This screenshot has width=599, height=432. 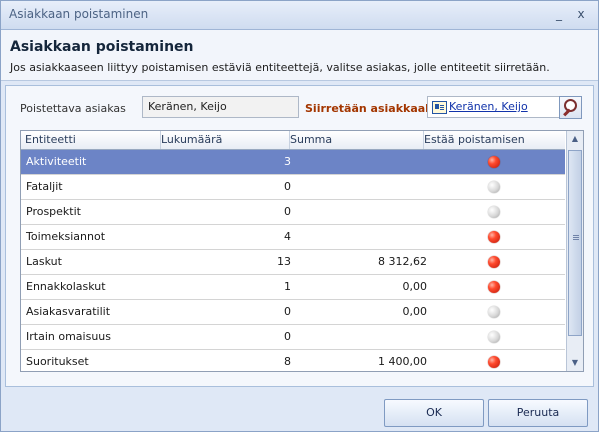 I want to click on move-to-customer-field: Keränen, Keijo, so click(x=494, y=107).